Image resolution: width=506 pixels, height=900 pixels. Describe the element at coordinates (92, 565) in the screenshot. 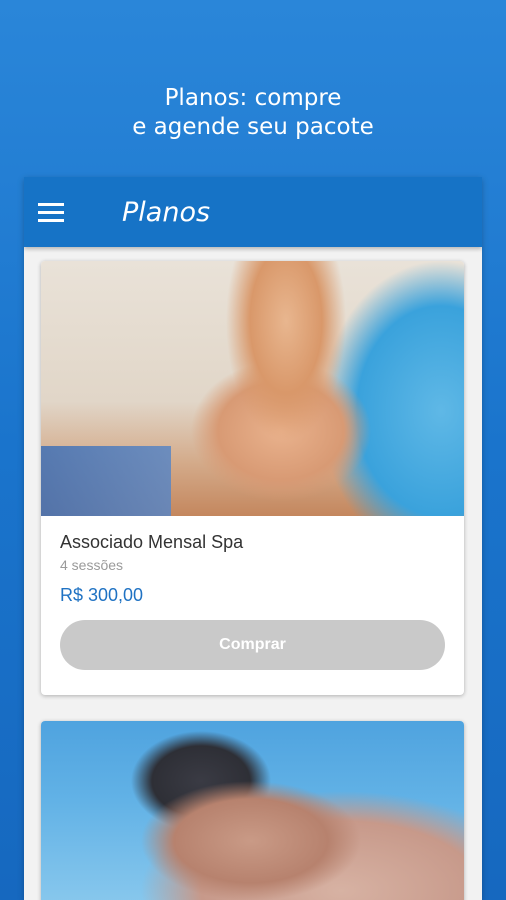

I see `plan-sessions: 4 sessões` at that location.